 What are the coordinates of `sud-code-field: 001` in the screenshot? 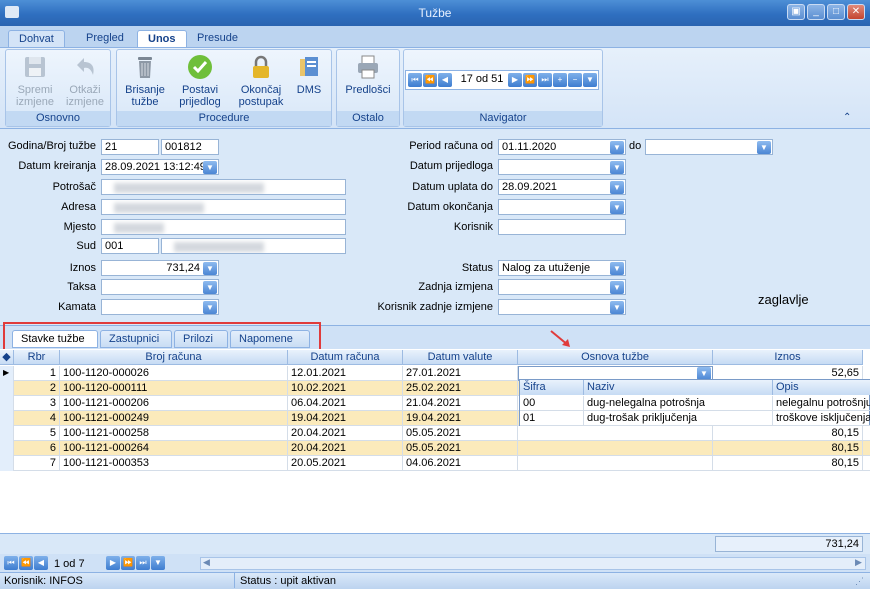 It's located at (130, 246).